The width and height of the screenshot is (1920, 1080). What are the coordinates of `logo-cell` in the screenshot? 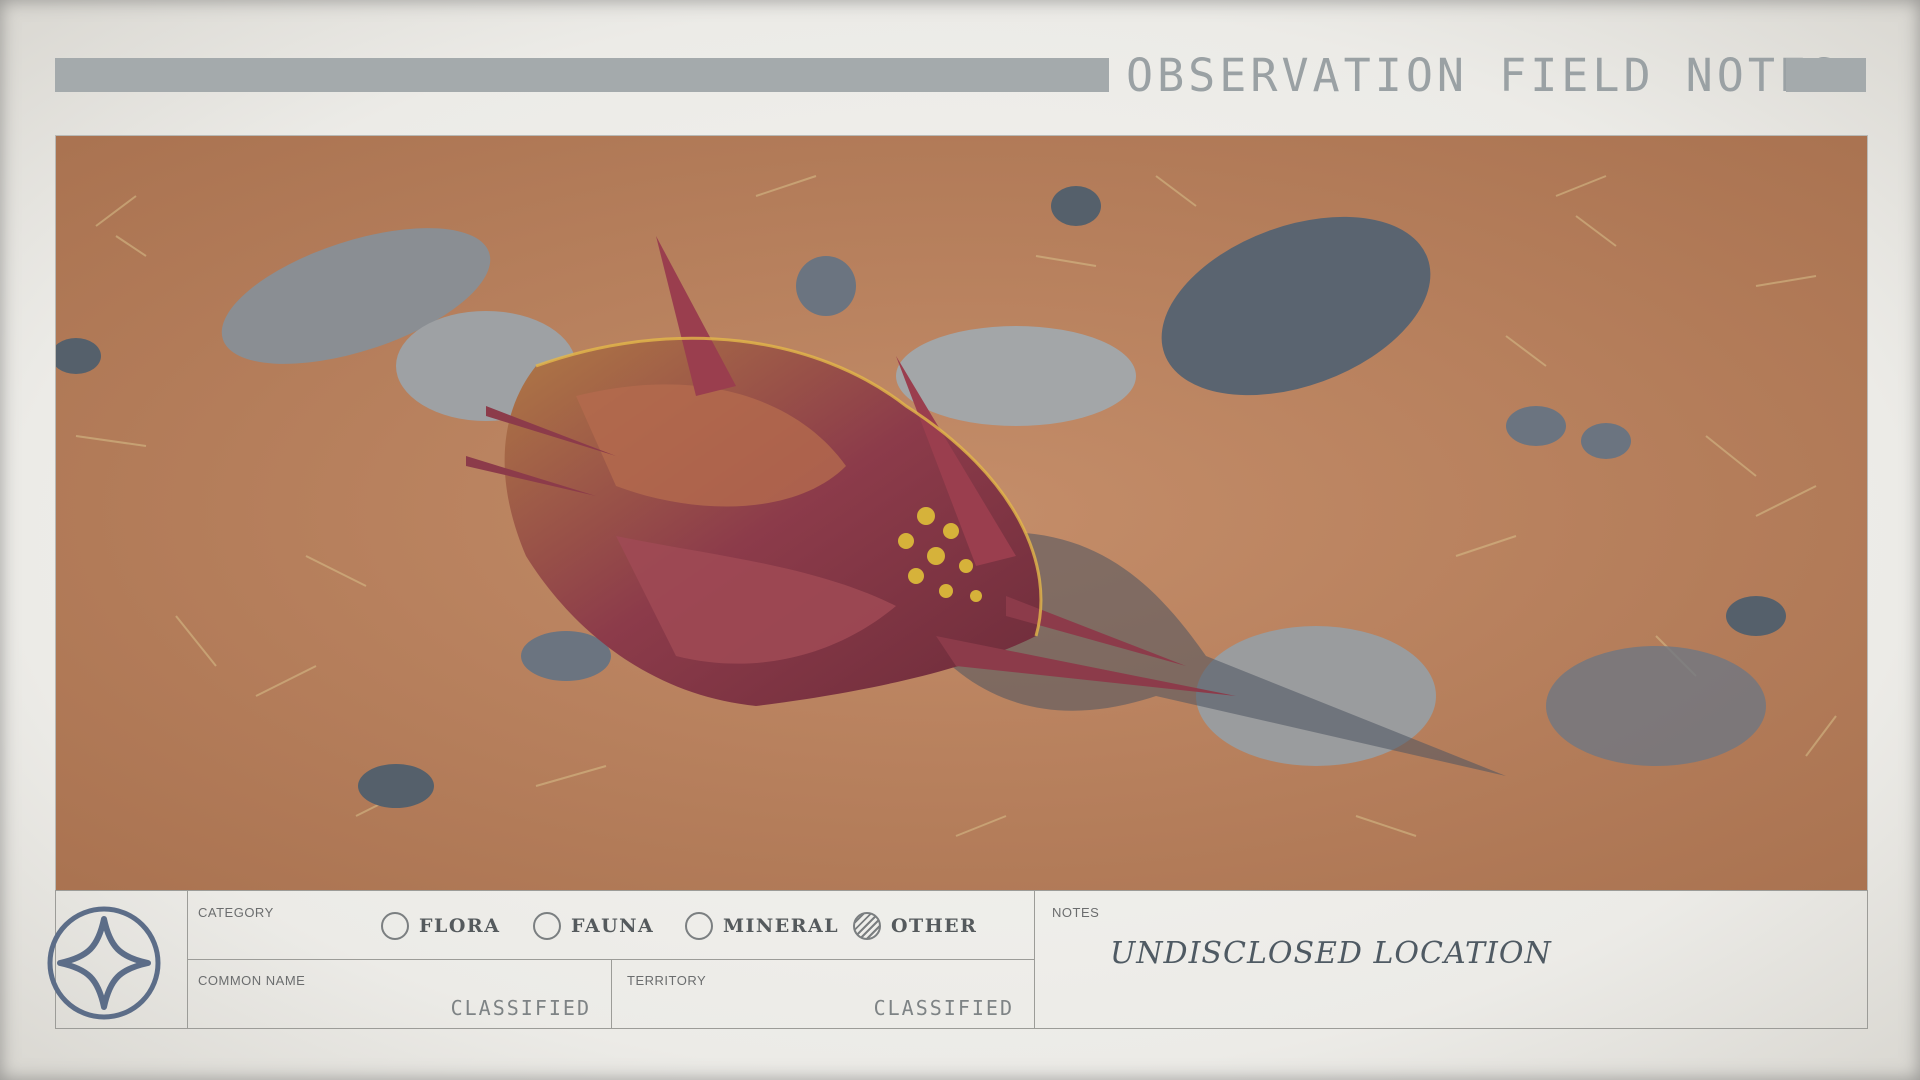 It's located at (117, 959).